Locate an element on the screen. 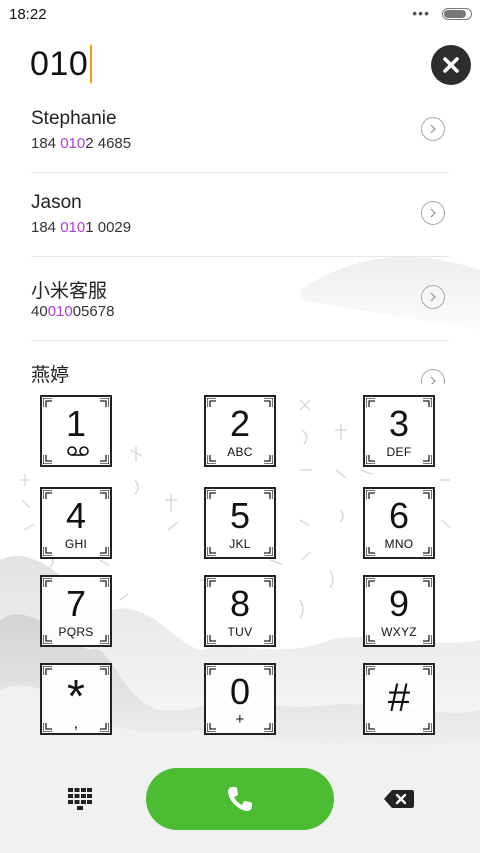 This screenshot has height=853, width=480. key-7: 7 PQRS is located at coordinates (76, 611).